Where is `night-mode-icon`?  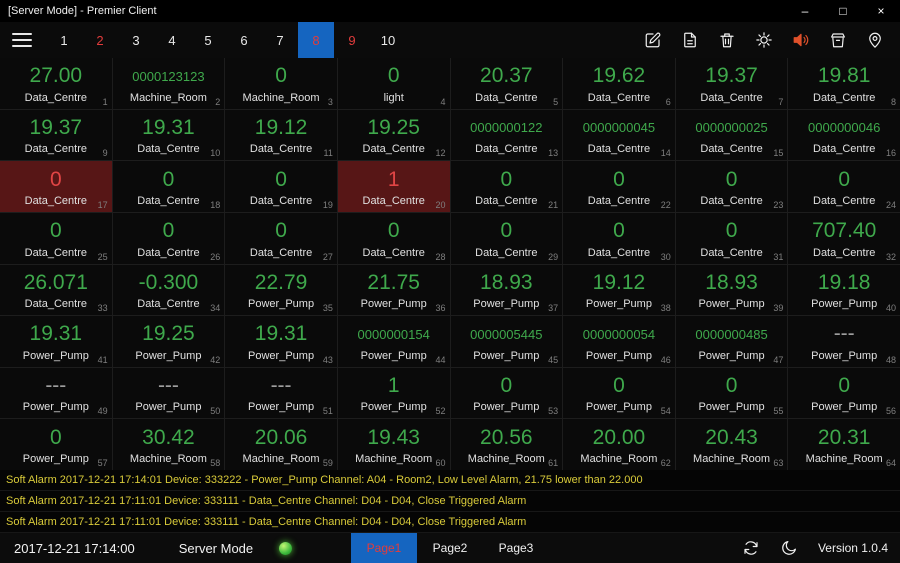 night-mode-icon is located at coordinates (789, 548).